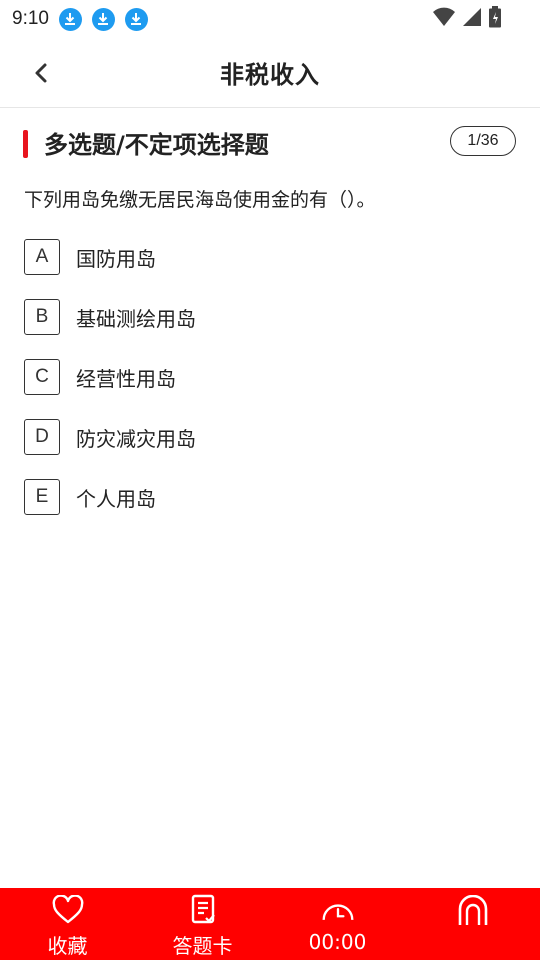 This screenshot has height=960, width=540. I want to click on tab-label: 收藏, so click(67, 946).